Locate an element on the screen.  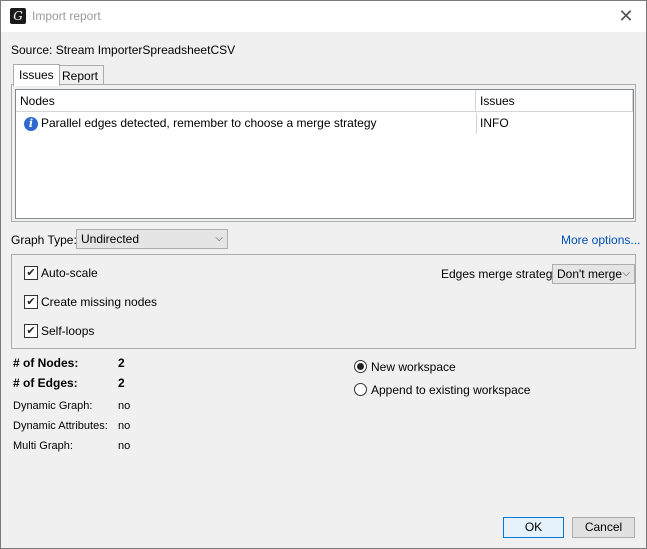
dynamic-graph-label: Dynamic Graph: is located at coordinates (53, 406).